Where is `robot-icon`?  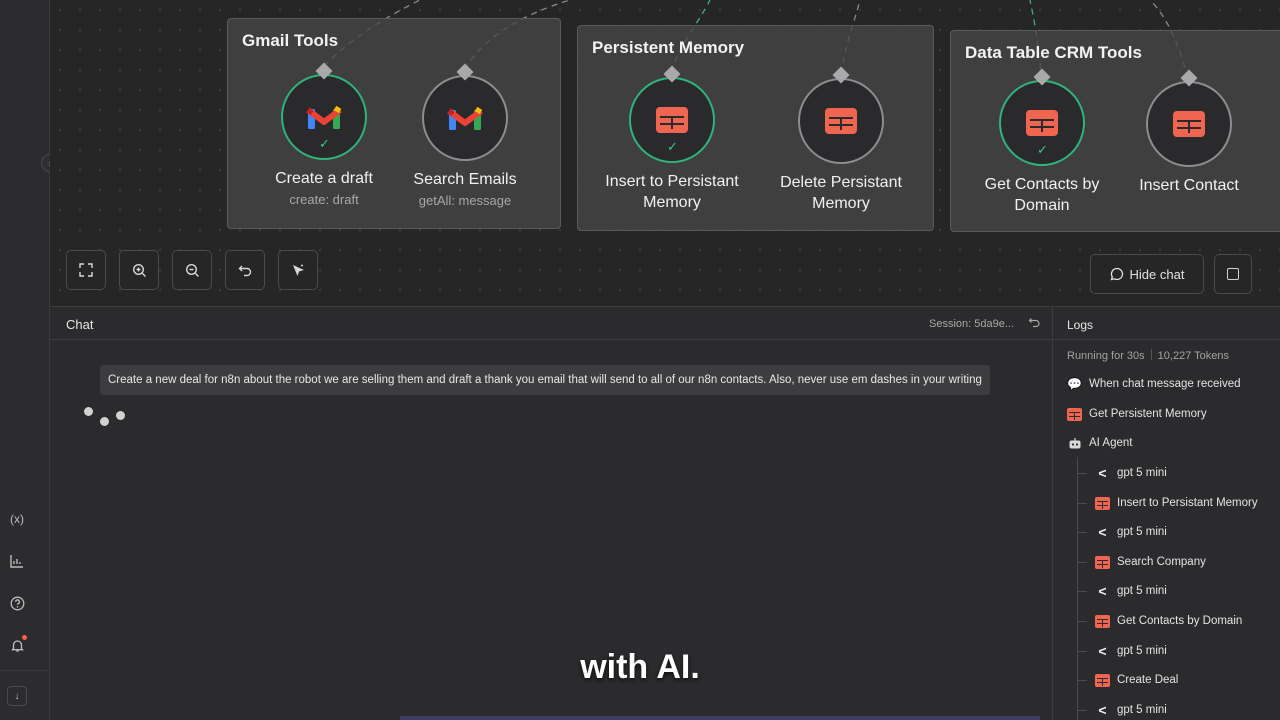 robot-icon is located at coordinates (1074, 443).